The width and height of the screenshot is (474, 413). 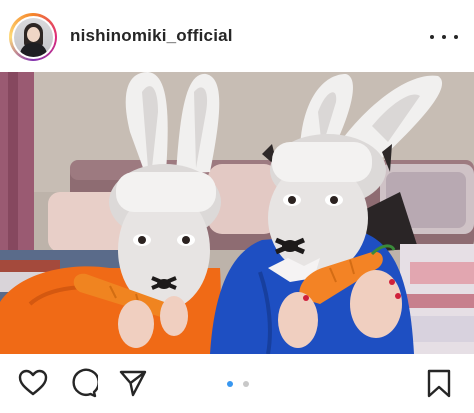 What do you see at coordinates (33, 383) in the screenshot?
I see `heart-icon` at bounding box center [33, 383].